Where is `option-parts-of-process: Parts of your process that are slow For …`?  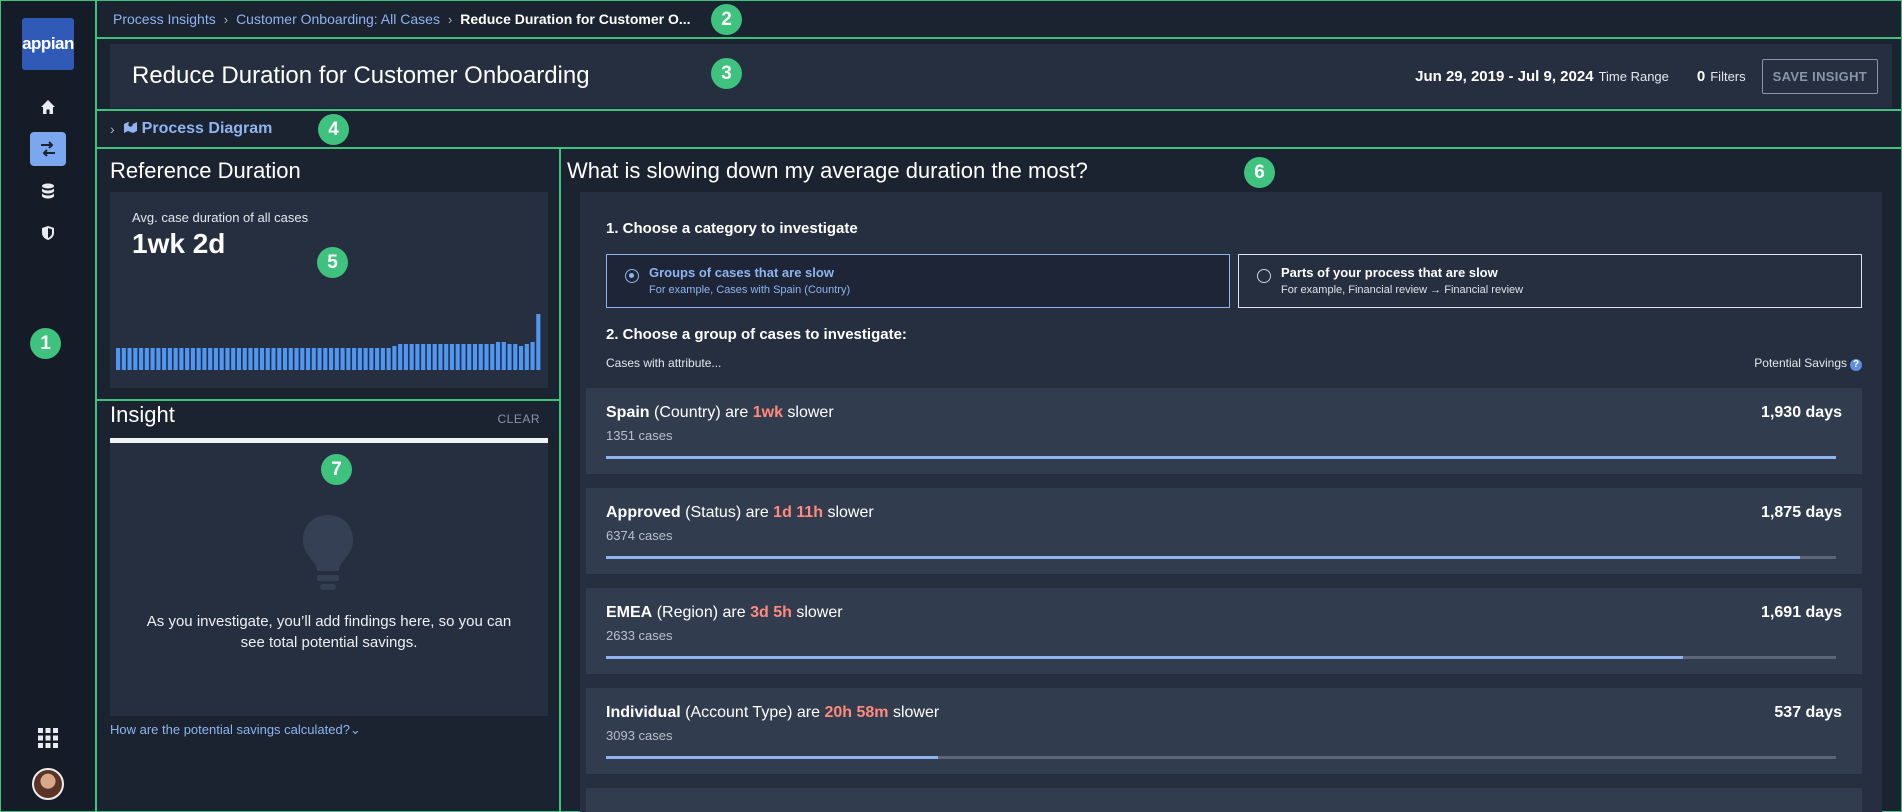 option-parts-of-process: Parts of your process that are slow For … is located at coordinates (1550, 281).